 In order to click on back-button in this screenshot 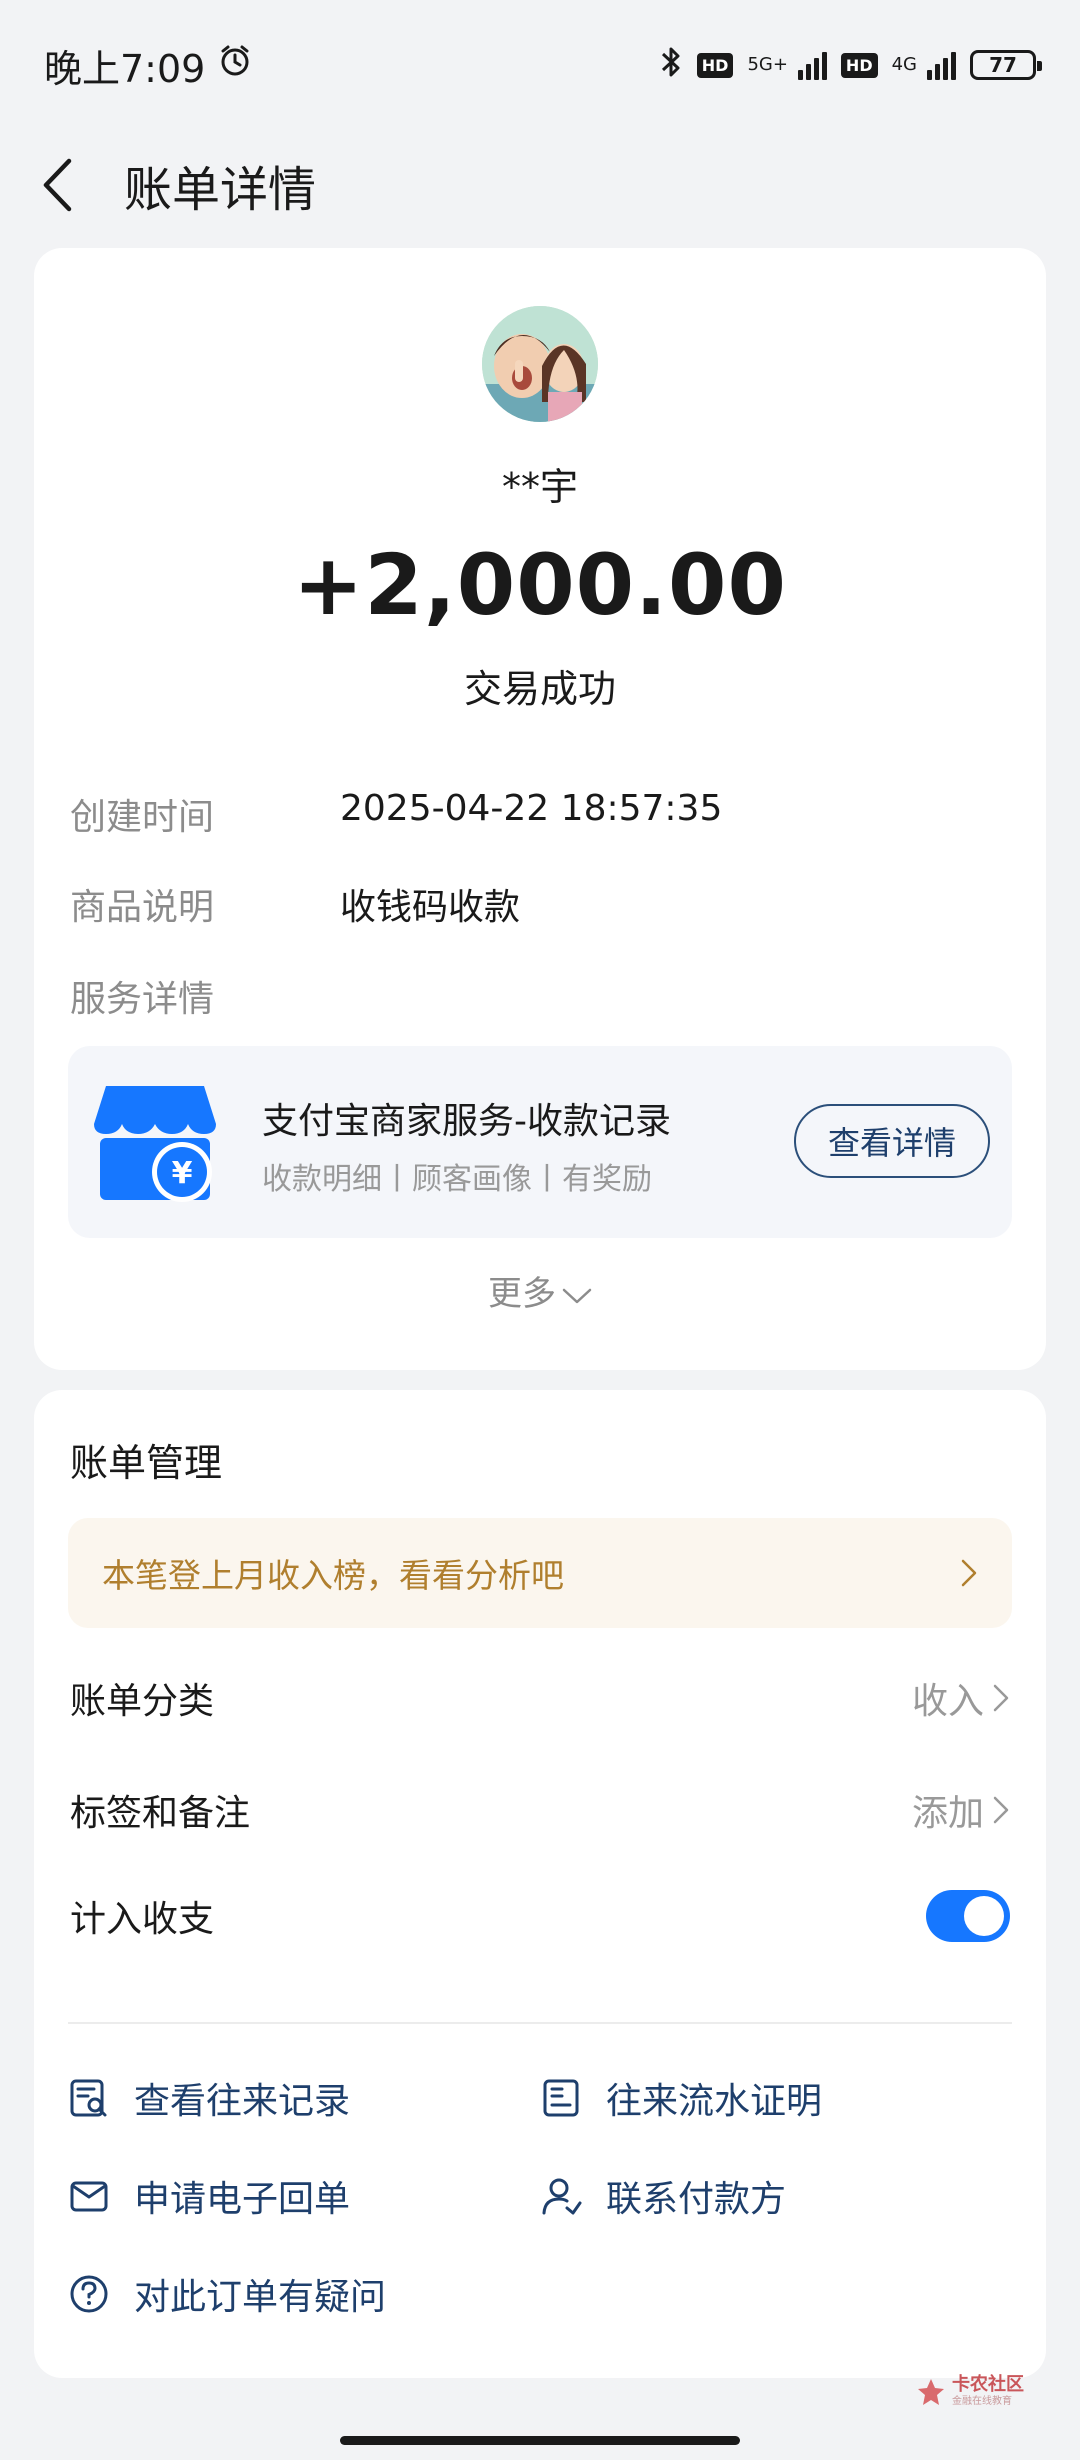, I will do `click(57, 185)`.